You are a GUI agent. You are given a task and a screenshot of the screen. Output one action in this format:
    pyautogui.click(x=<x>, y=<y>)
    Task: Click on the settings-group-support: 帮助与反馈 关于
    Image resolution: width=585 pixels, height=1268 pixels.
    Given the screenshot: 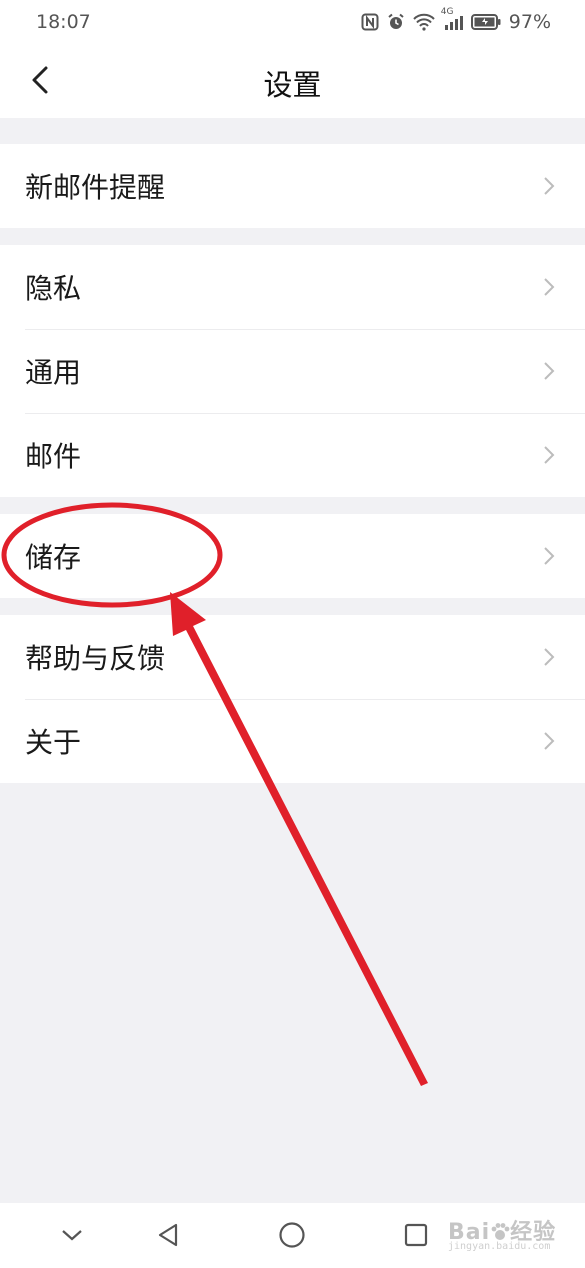 What is the action you would take?
    pyautogui.click(x=292, y=699)
    